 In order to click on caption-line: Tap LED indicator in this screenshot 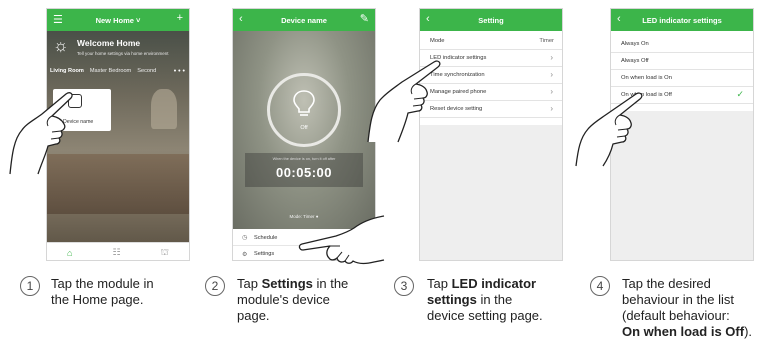, I will do `click(507, 284)`.